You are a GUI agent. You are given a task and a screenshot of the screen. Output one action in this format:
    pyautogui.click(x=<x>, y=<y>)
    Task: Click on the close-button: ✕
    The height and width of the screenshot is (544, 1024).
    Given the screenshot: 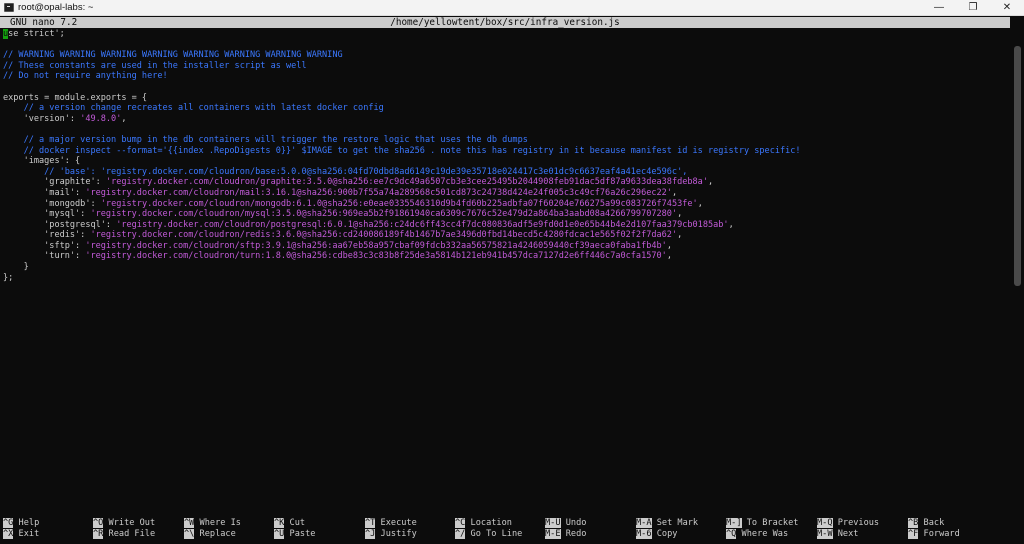 What is the action you would take?
    pyautogui.click(x=1007, y=8)
    